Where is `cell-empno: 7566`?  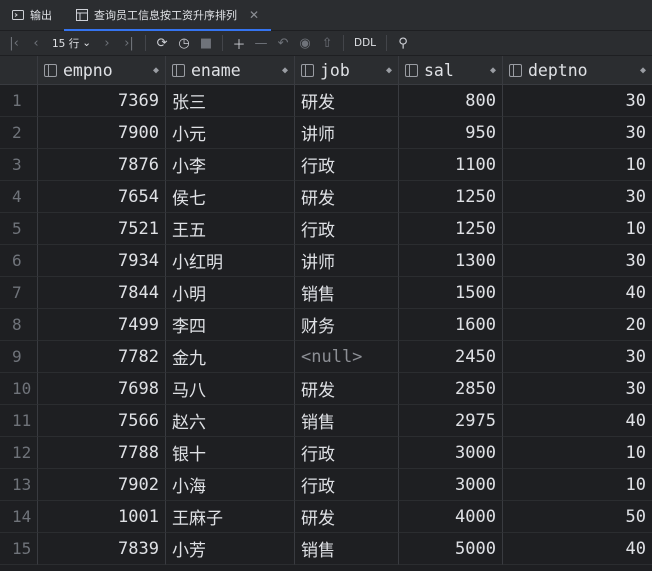 cell-empno: 7566 is located at coordinates (102, 421).